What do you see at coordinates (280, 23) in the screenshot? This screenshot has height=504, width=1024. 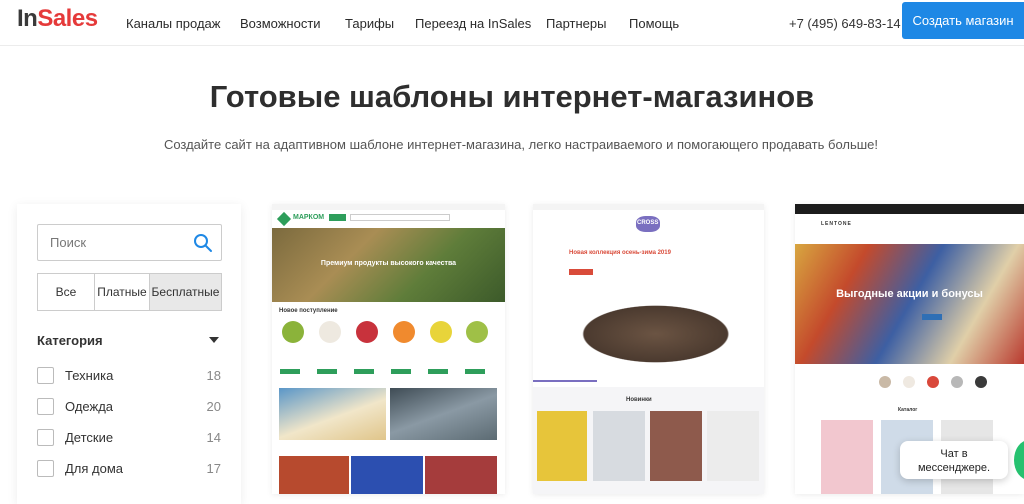 I see `nav-features: Возможности` at bounding box center [280, 23].